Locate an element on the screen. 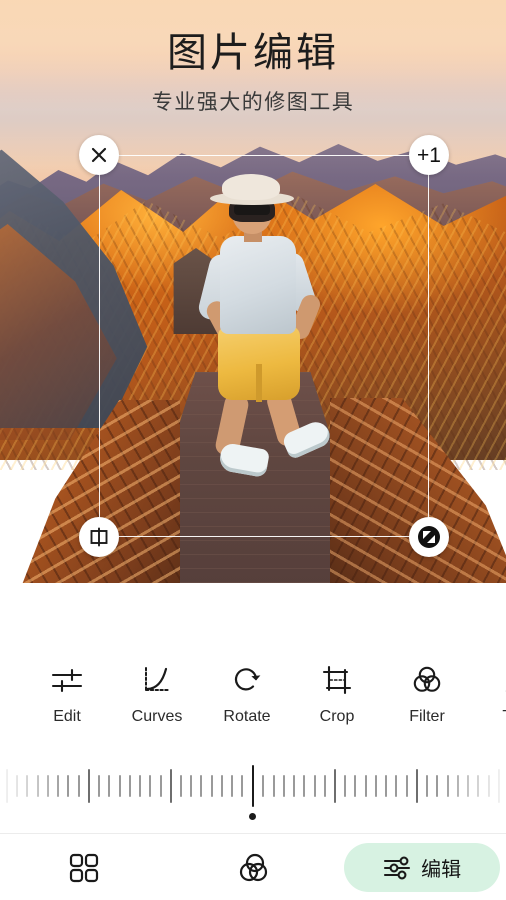 The image size is (506, 900). tool-crop-label: Crop is located at coordinates (337, 716).